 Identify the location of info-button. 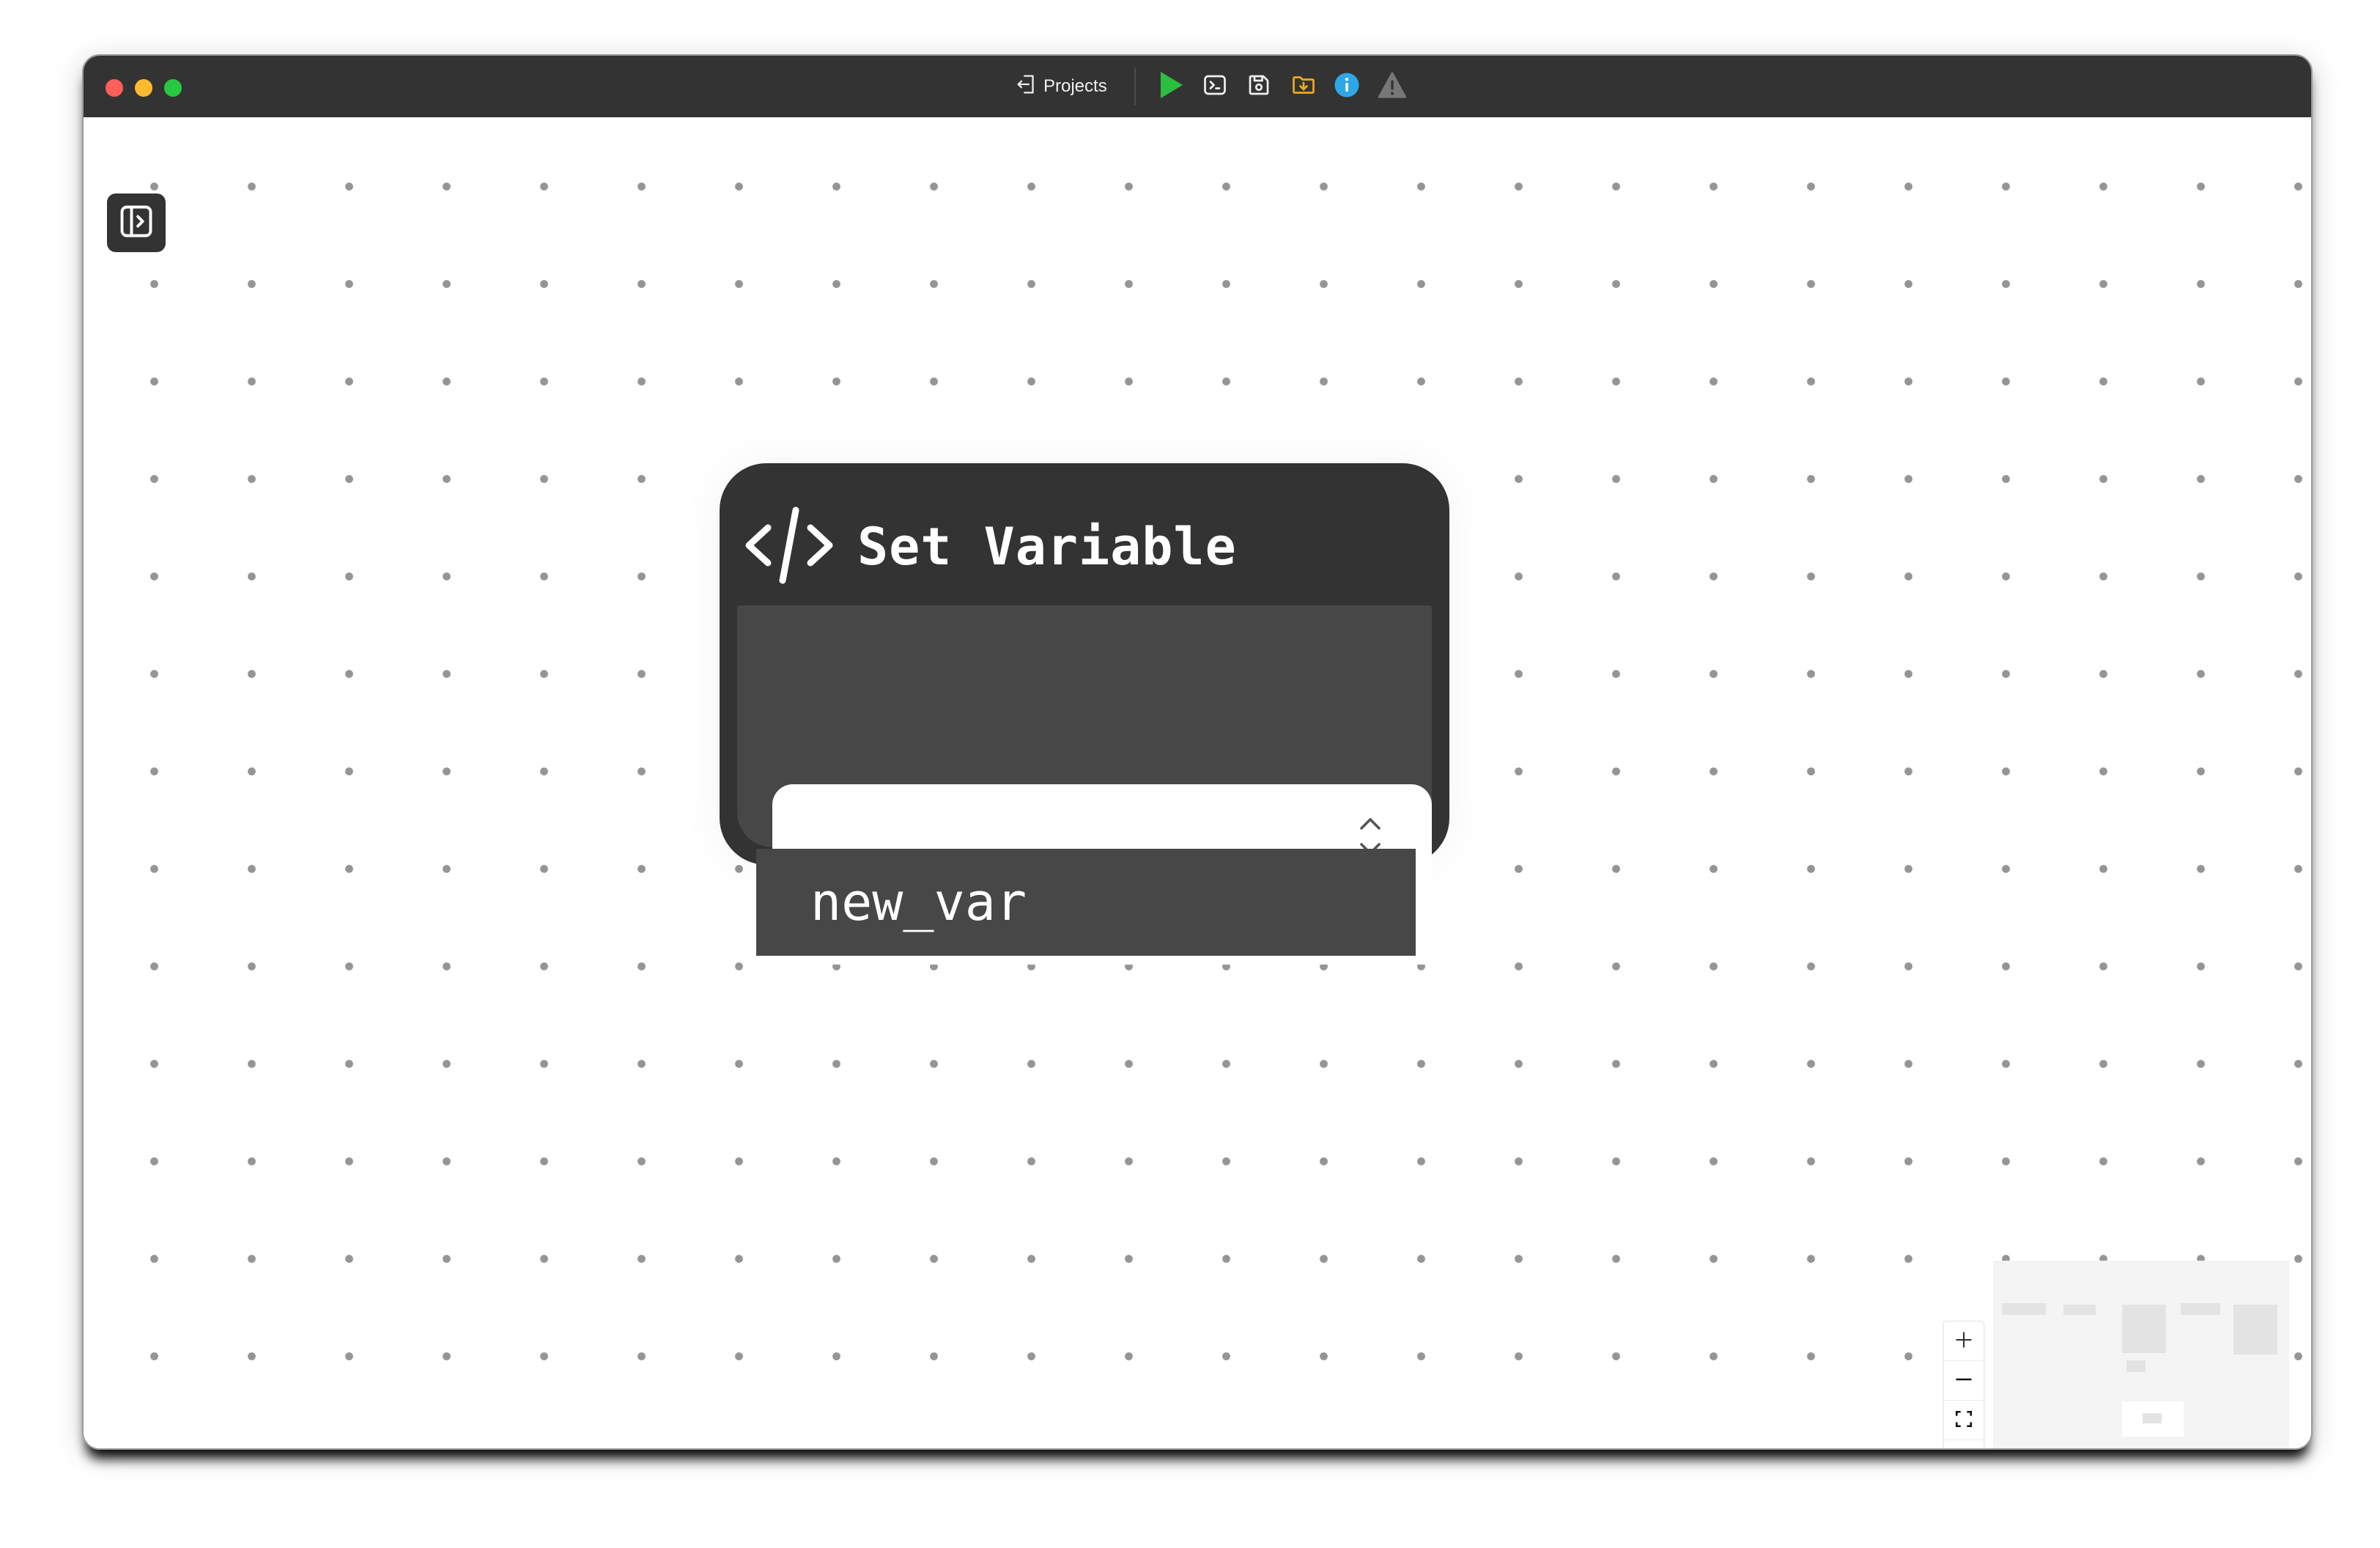
(1347, 86).